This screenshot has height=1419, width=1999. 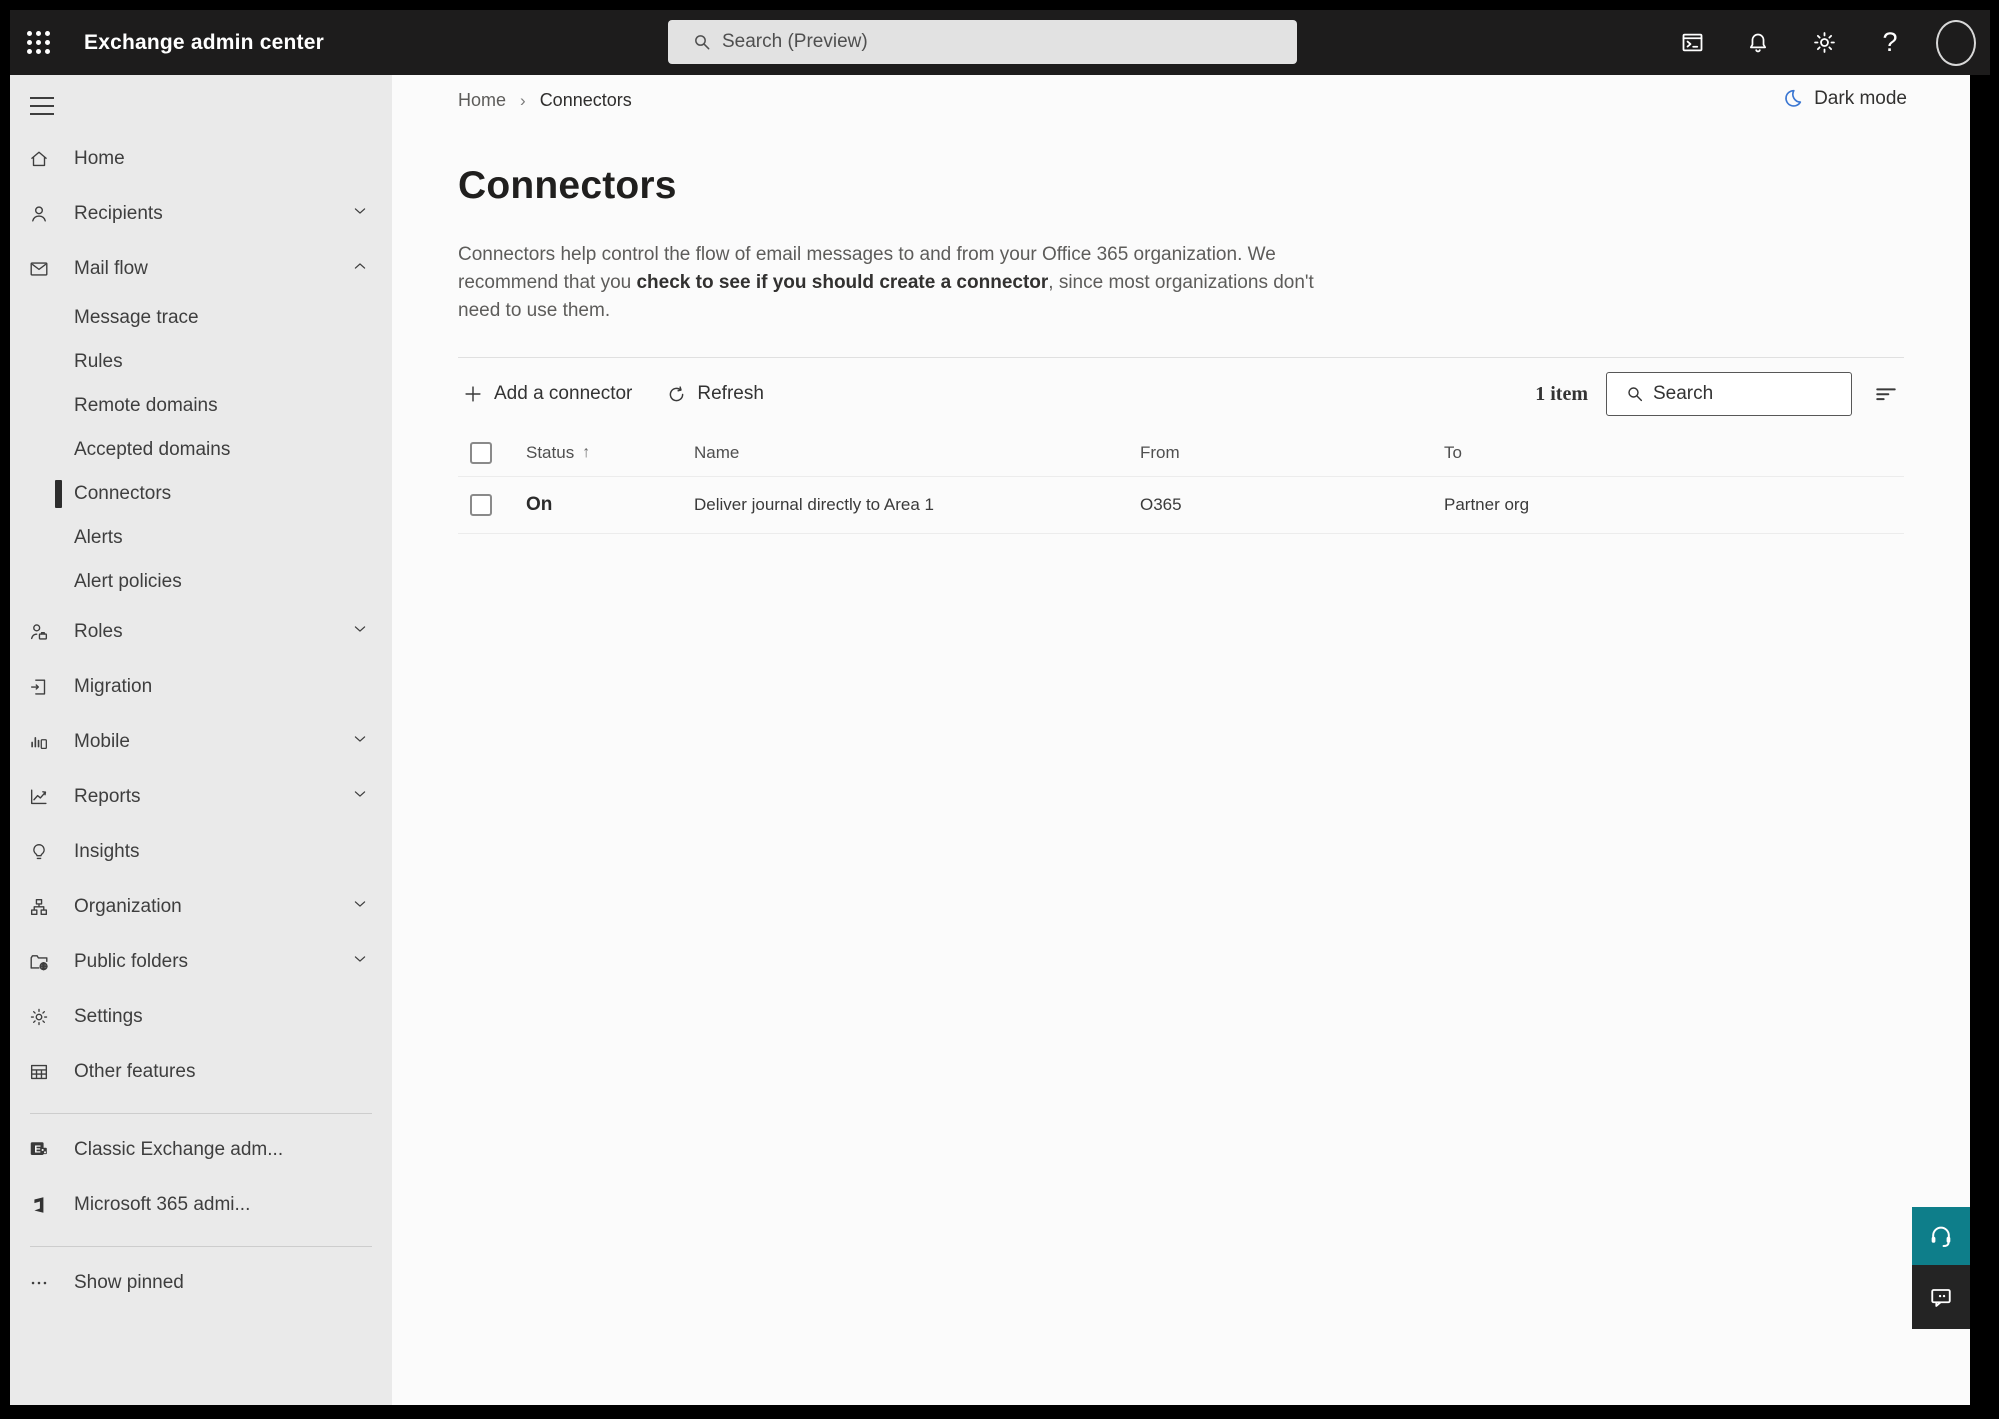 What do you see at coordinates (1793, 98) in the screenshot?
I see `moon-icon` at bounding box center [1793, 98].